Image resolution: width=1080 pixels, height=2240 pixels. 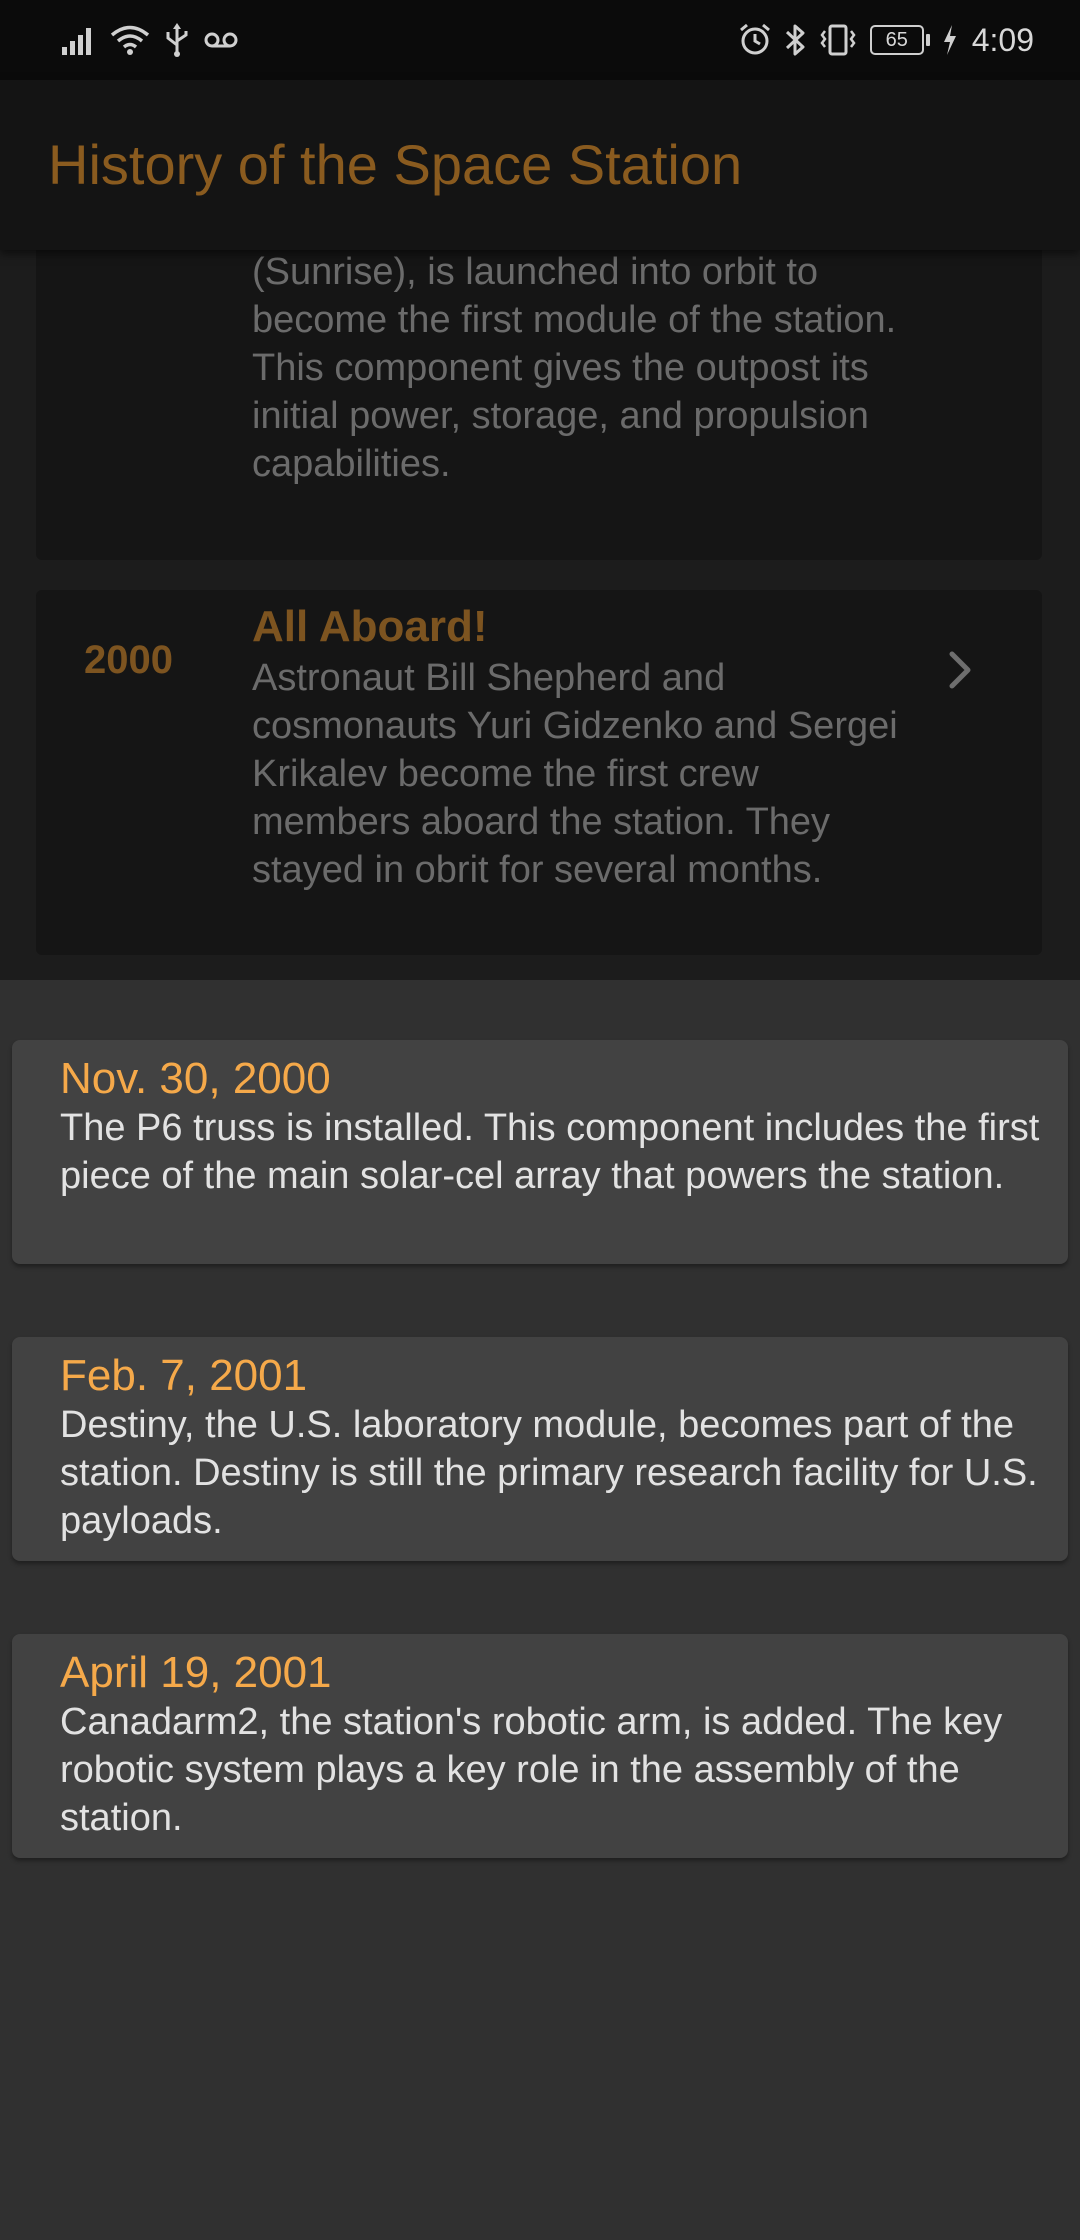 I want to click on timeline-card-year: 2000, so click(x=128, y=660).